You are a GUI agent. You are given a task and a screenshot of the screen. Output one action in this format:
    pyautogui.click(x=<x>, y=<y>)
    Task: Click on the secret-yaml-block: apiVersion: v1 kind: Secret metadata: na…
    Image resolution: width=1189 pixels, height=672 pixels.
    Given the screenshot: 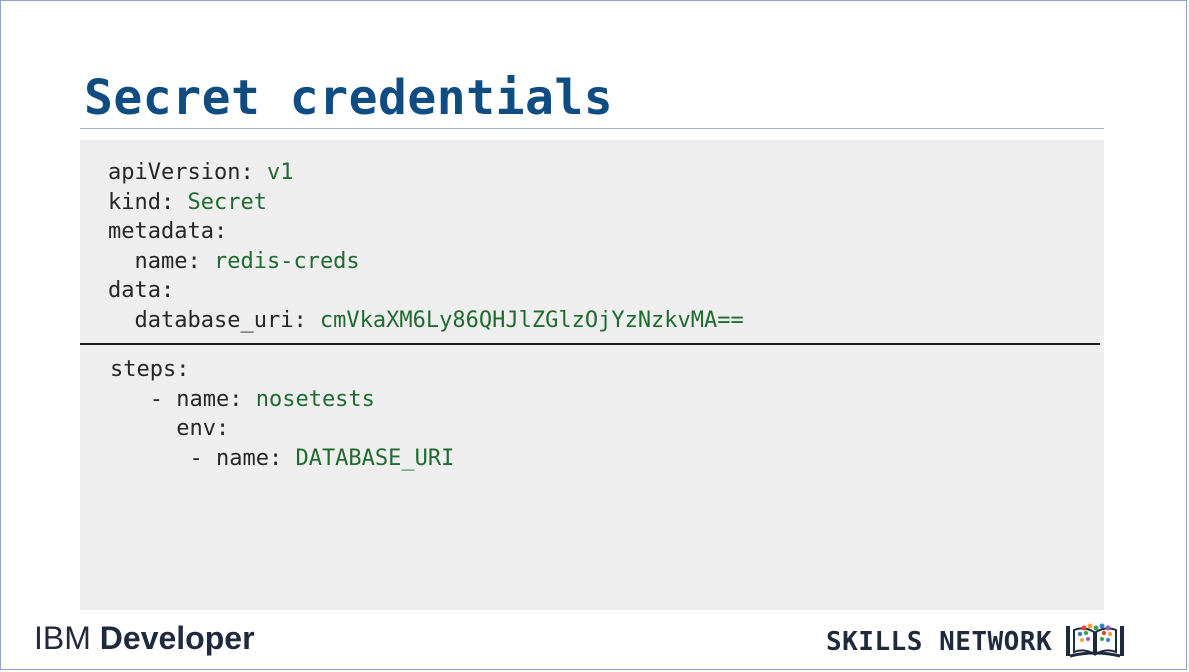 What is the action you would take?
    pyautogui.click(x=426, y=247)
    